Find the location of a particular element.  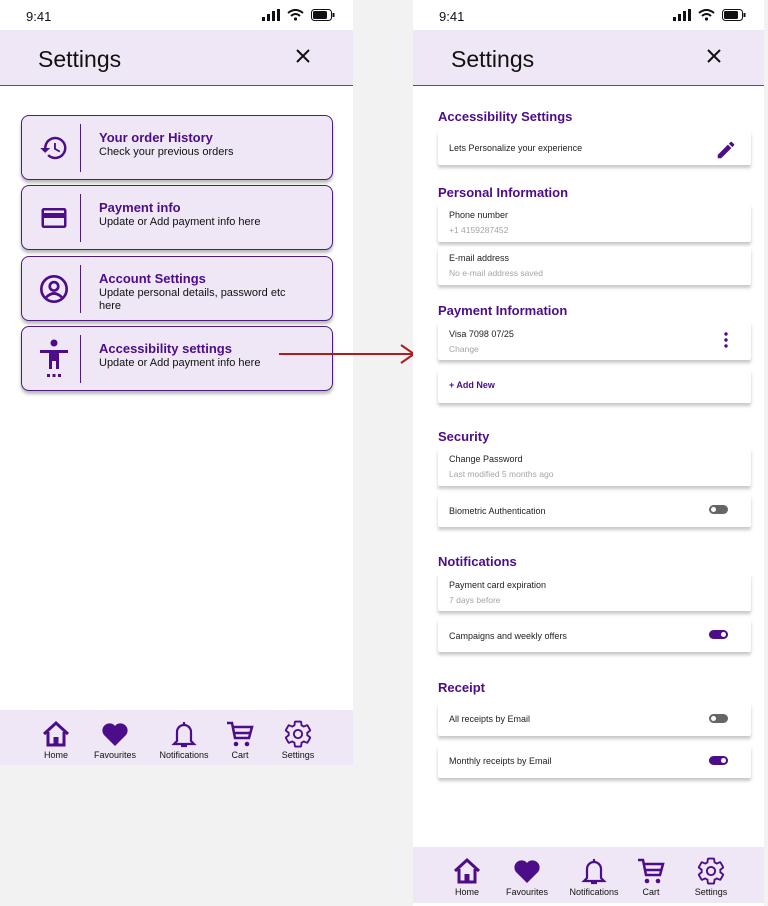

setting-label: Payment card expiration is located at coordinates (498, 585).